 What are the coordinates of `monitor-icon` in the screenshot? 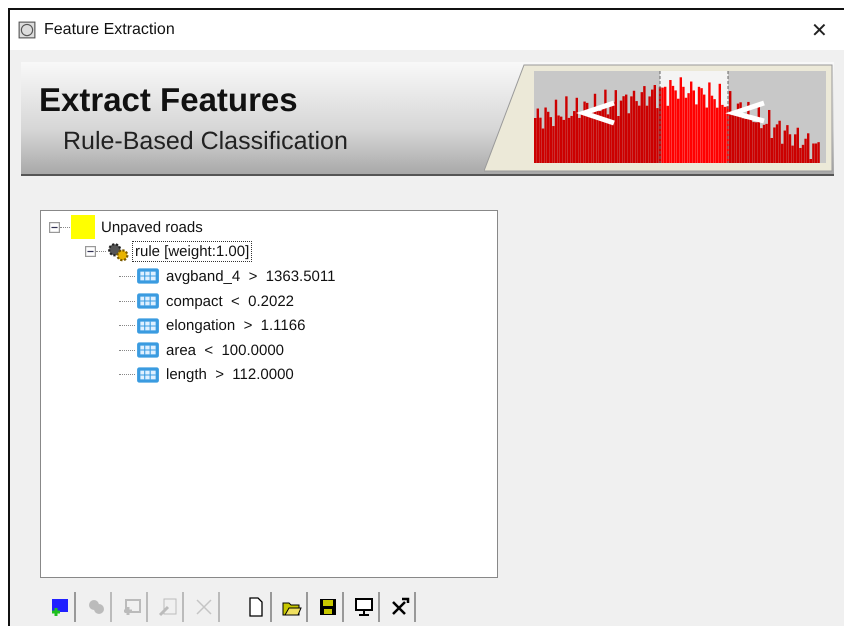 It's located at (364, 607).